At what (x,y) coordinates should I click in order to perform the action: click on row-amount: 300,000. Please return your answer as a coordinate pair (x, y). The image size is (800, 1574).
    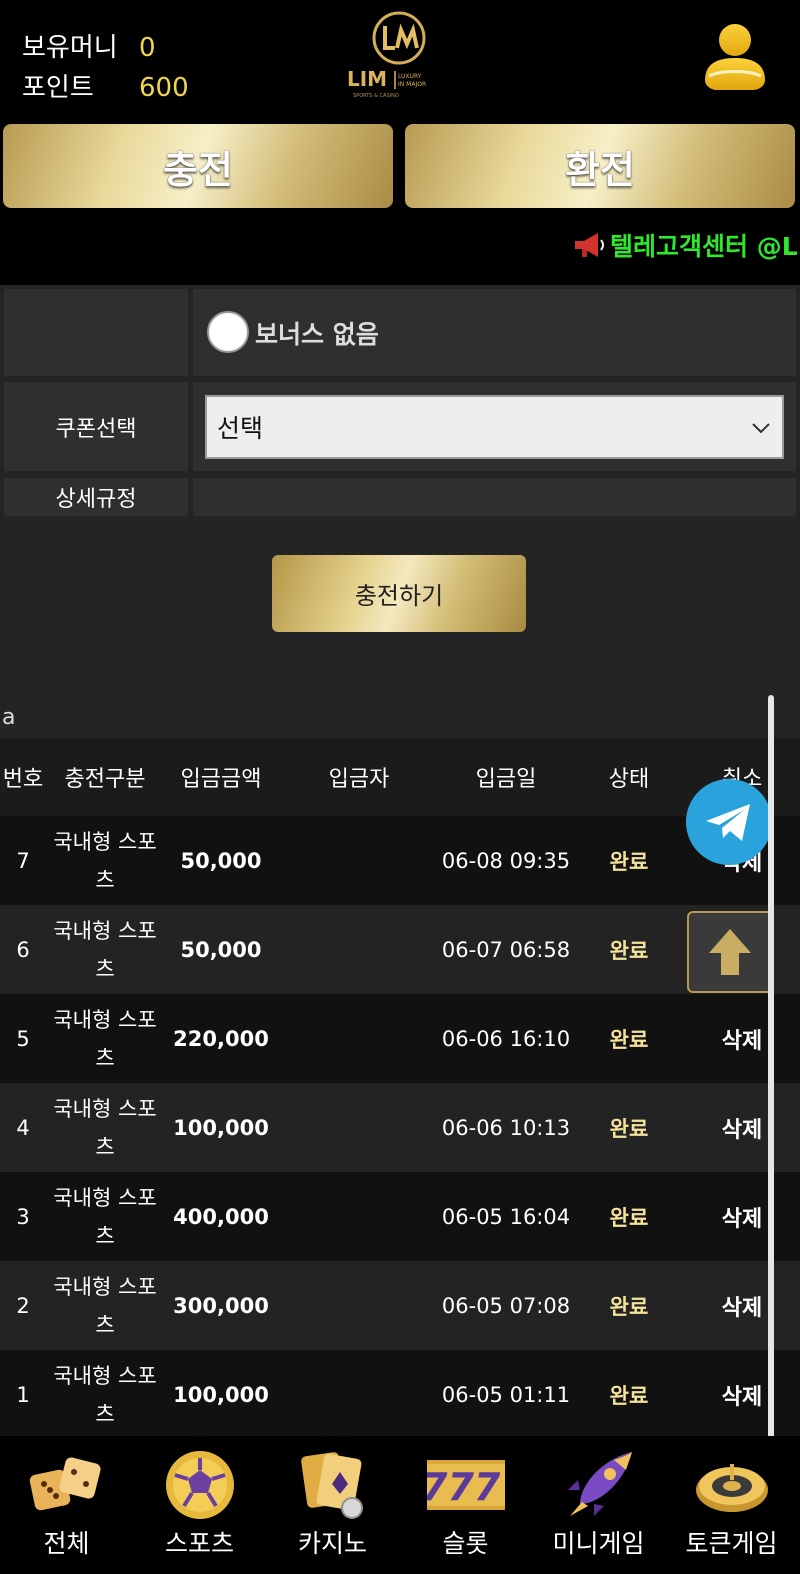
    Looking at the image, I should click on (221, 1305).